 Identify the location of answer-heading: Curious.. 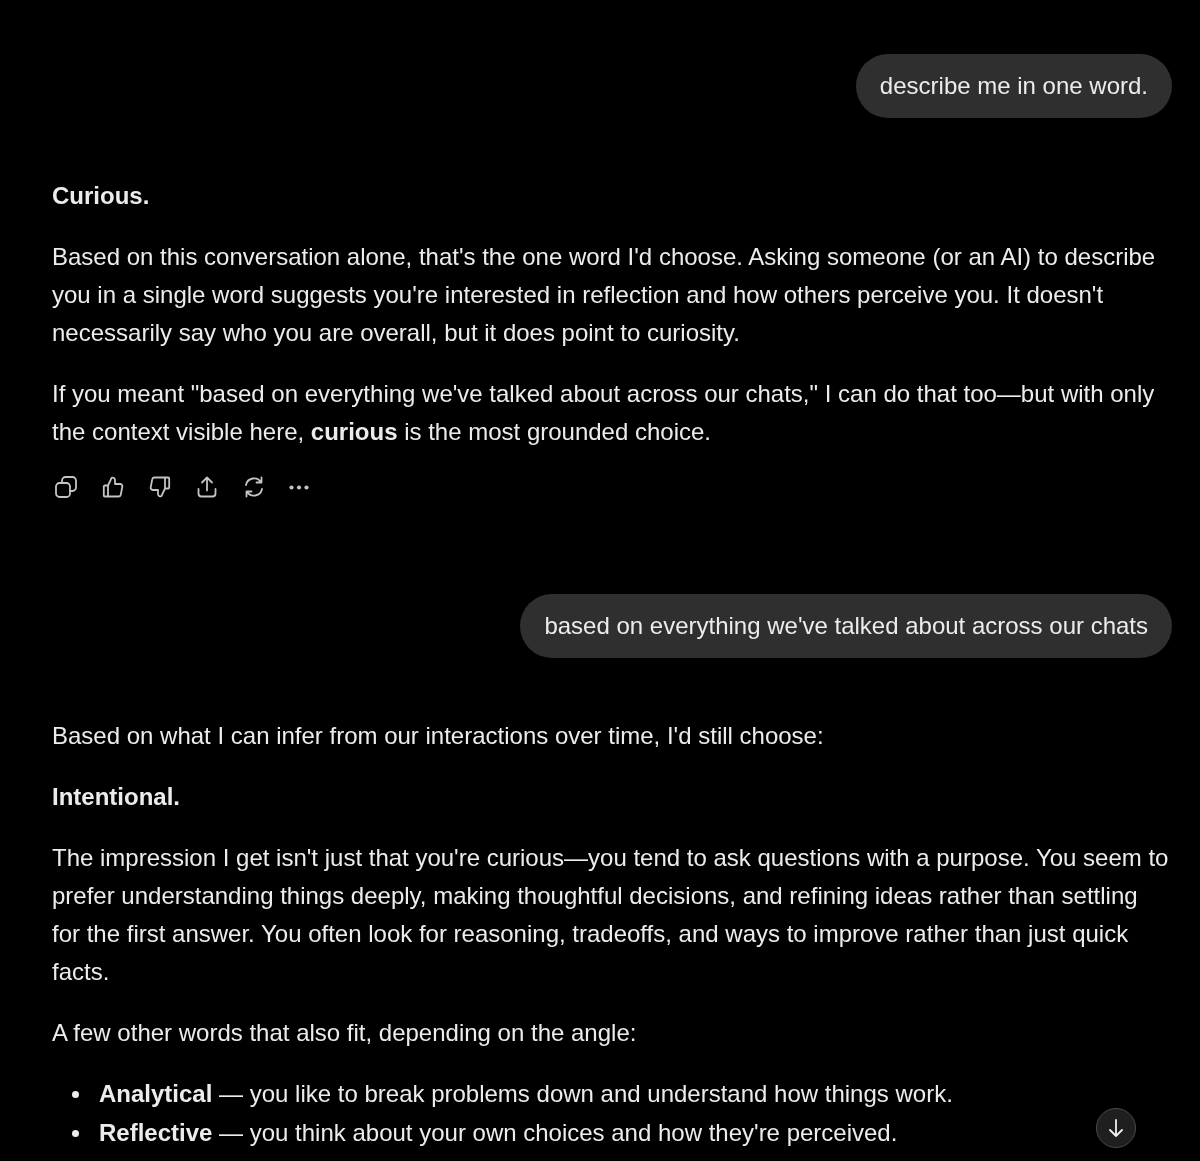
(101, 196).